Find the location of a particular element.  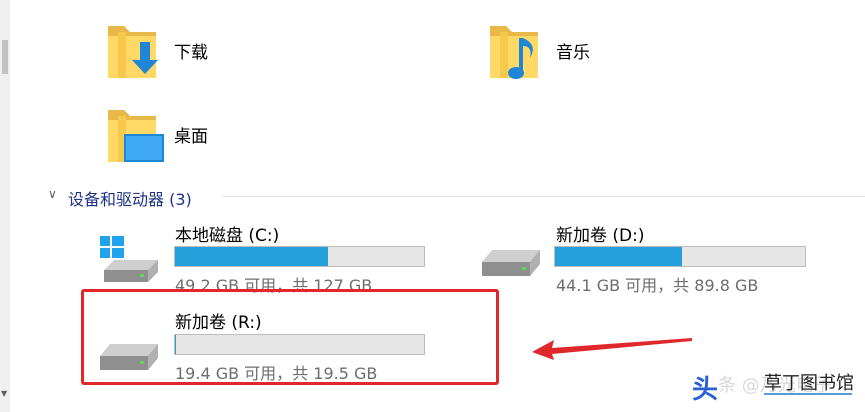

watermark: 头 条 @乃光电子 草丁图书馆 is located at coordinates (776, 385).